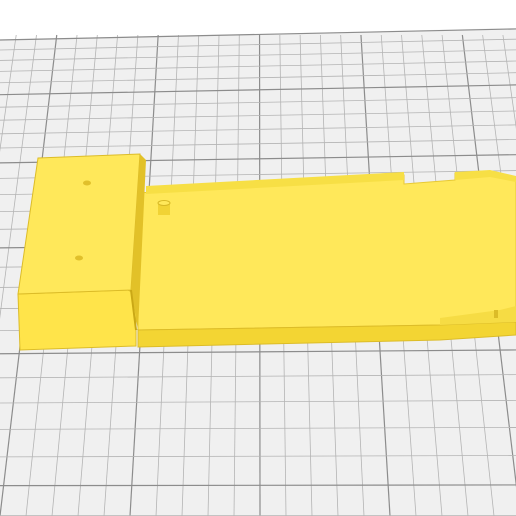 The height and width of the screenshot is (516, 516). Describe the element at coordinates (258, 485) in the screenshot. I see `grid-line` at that location.